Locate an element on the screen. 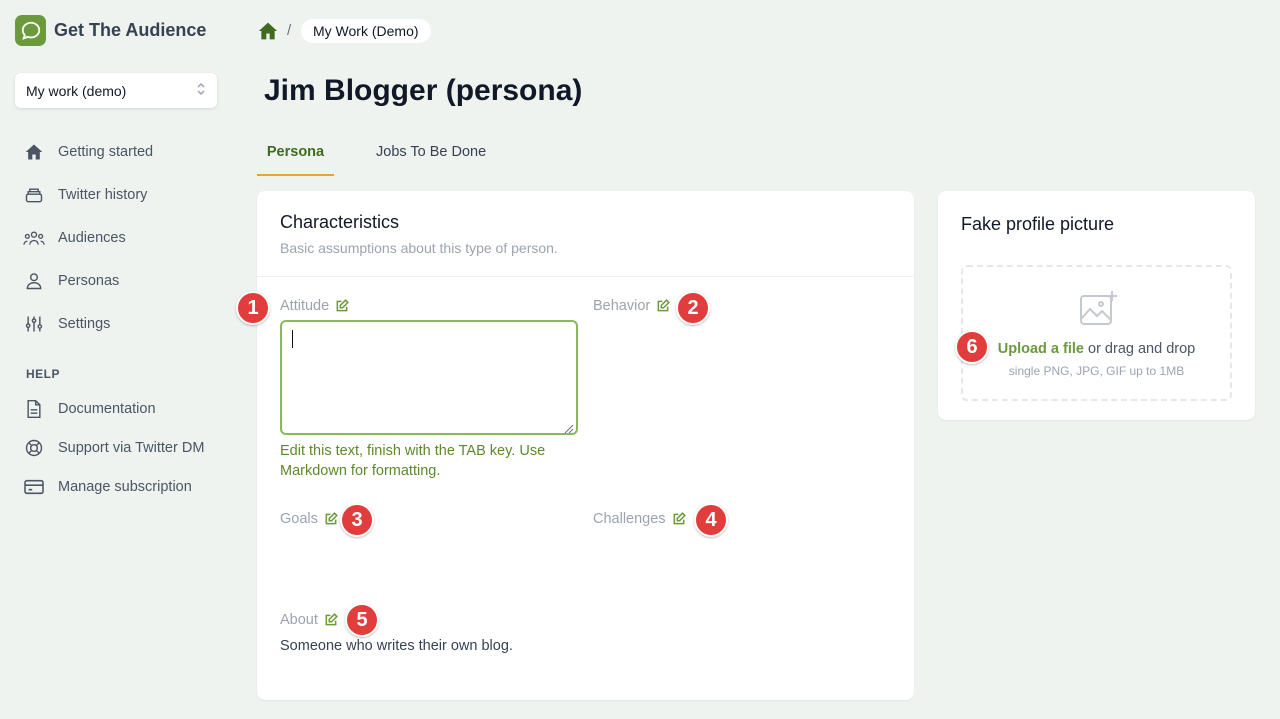 This screenshot has height=719, width=1280. users-icon is located at coordinates (34, 238).